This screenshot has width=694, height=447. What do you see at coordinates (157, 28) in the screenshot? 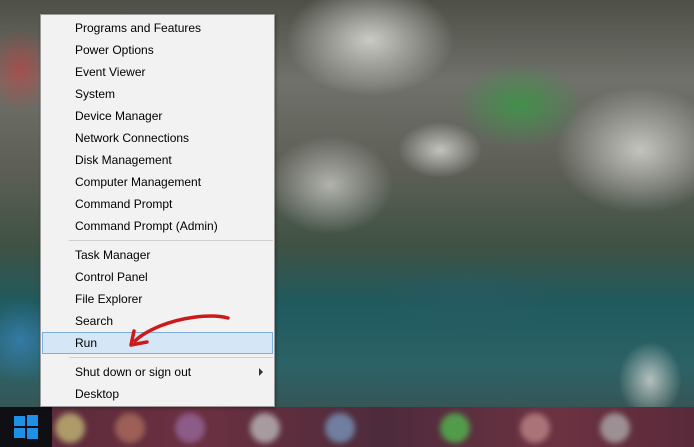
I see `menu-item-programs-and-features: Programs and Features` at bounding box center [157, 28].